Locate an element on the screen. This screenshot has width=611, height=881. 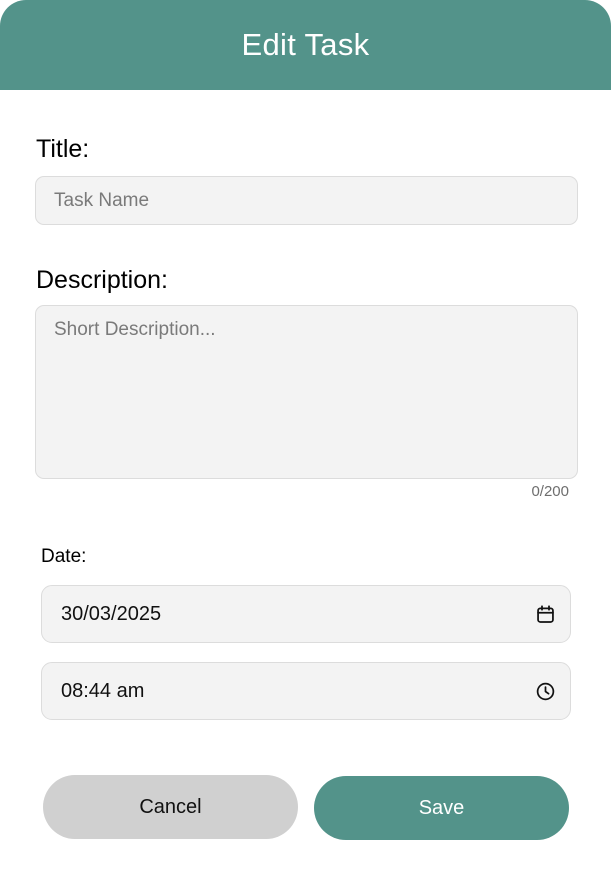
date-value: 30/03/2025 is located at coordinates (111, 613).